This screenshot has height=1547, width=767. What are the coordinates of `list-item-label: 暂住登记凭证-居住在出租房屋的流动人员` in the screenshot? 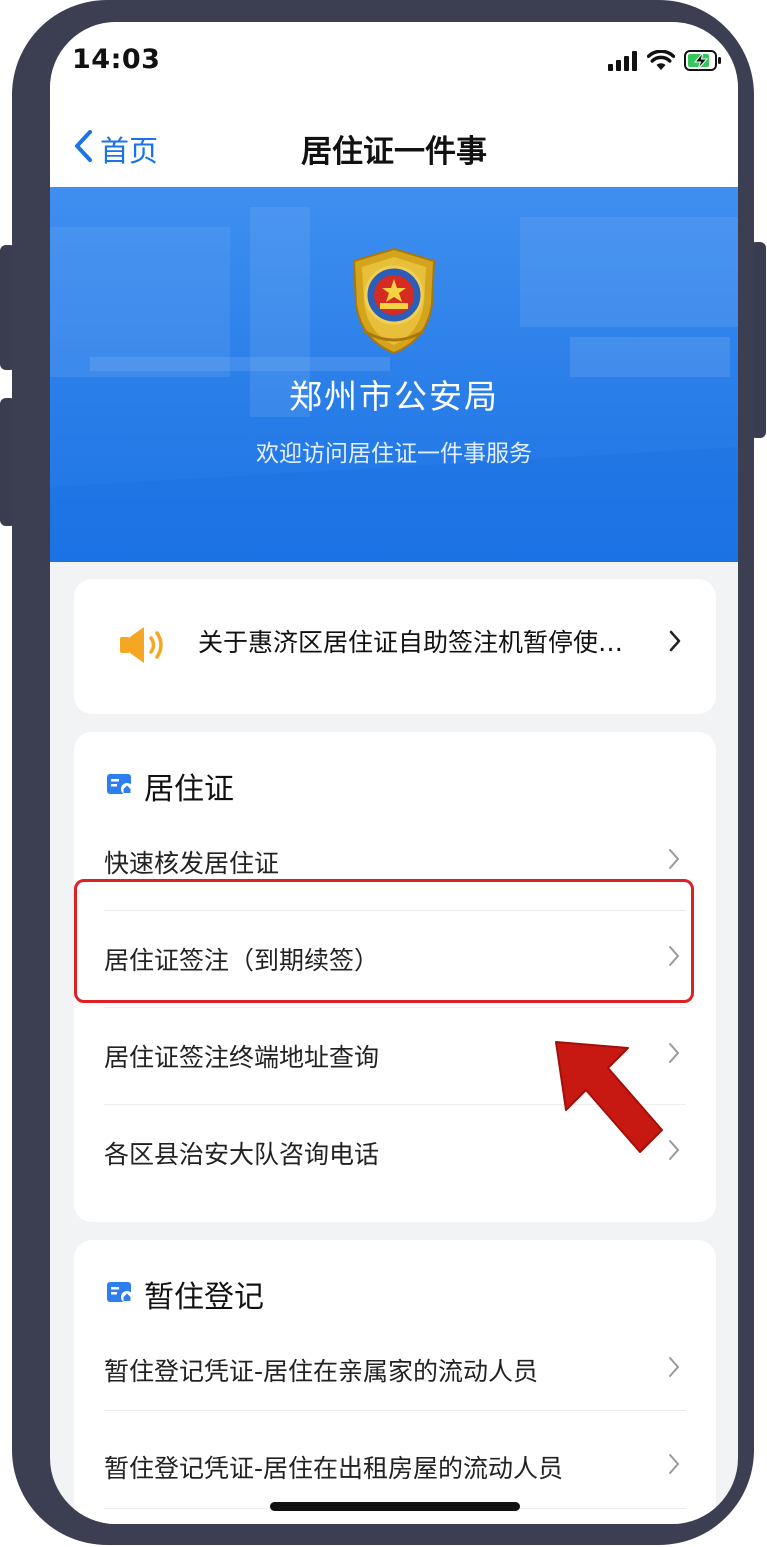 It's located at (334, 1468).